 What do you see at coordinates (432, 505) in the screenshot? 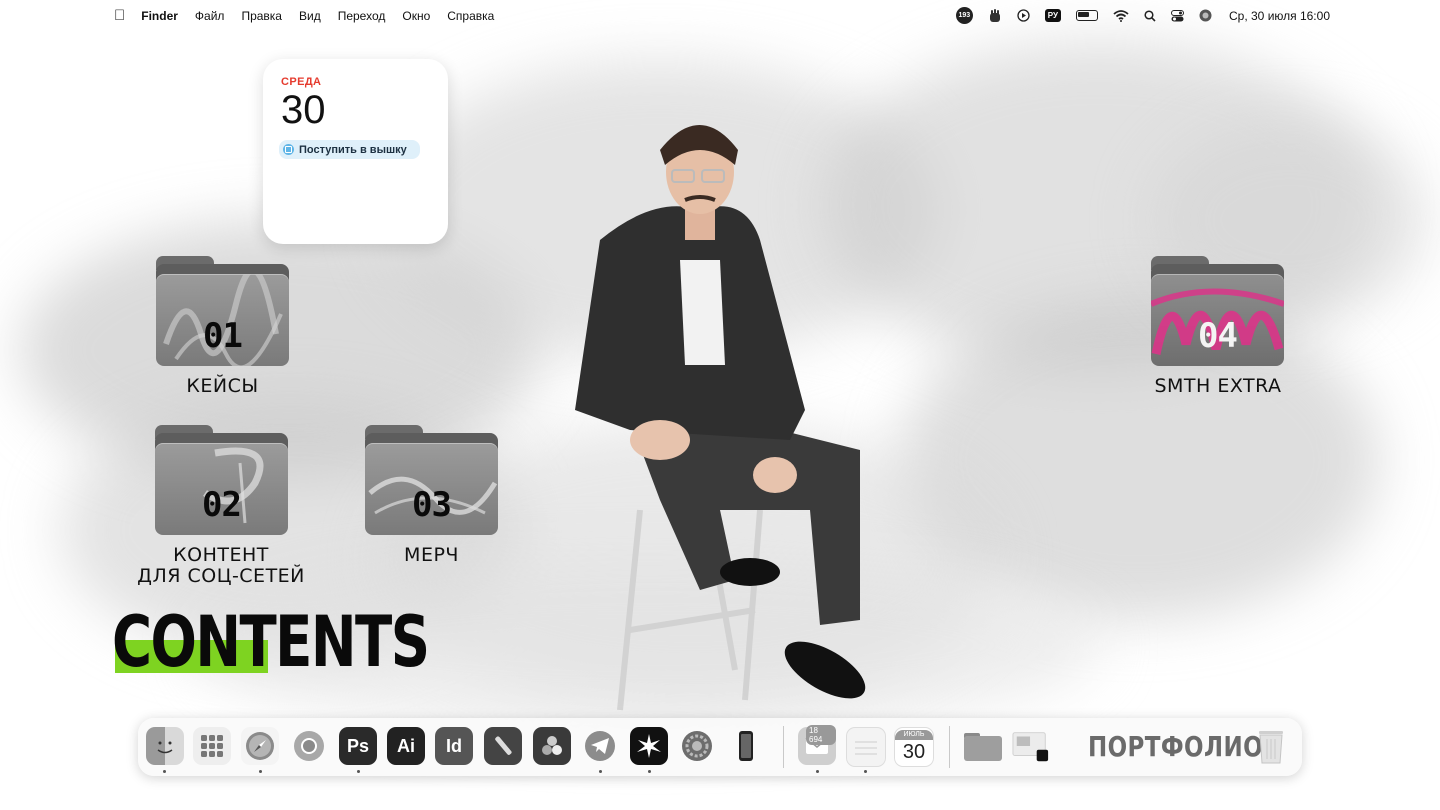
I see `folder-number: 03` at bounding box center [432, 505].